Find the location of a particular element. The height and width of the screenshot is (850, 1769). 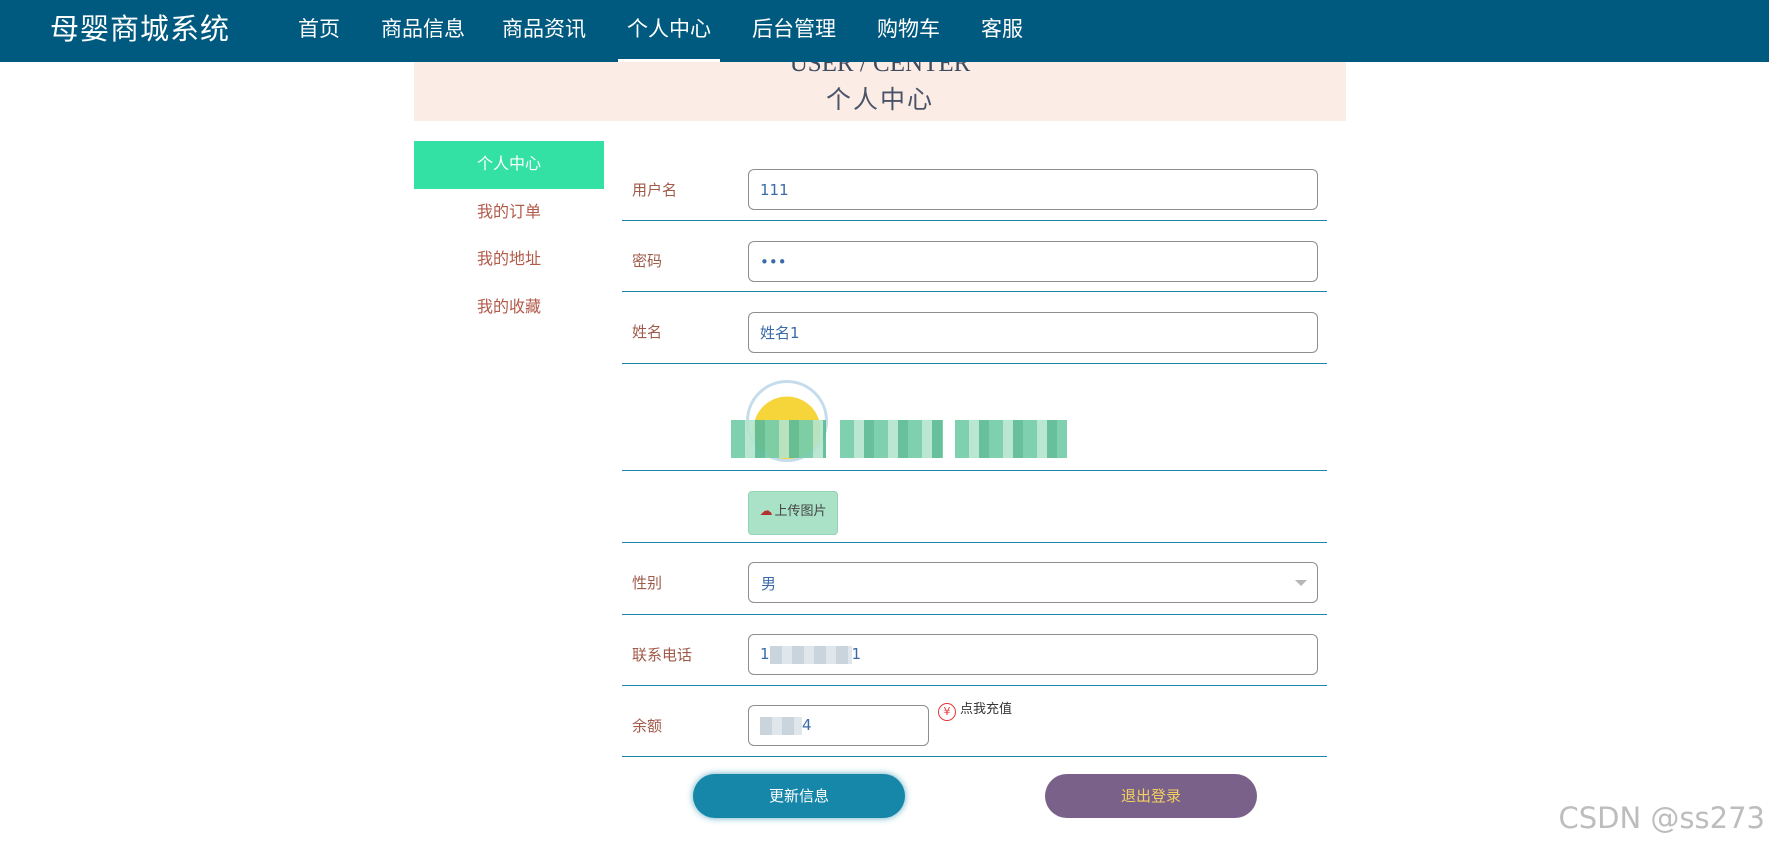

yen-icon: ¥ is located at coordinates (947, 712).